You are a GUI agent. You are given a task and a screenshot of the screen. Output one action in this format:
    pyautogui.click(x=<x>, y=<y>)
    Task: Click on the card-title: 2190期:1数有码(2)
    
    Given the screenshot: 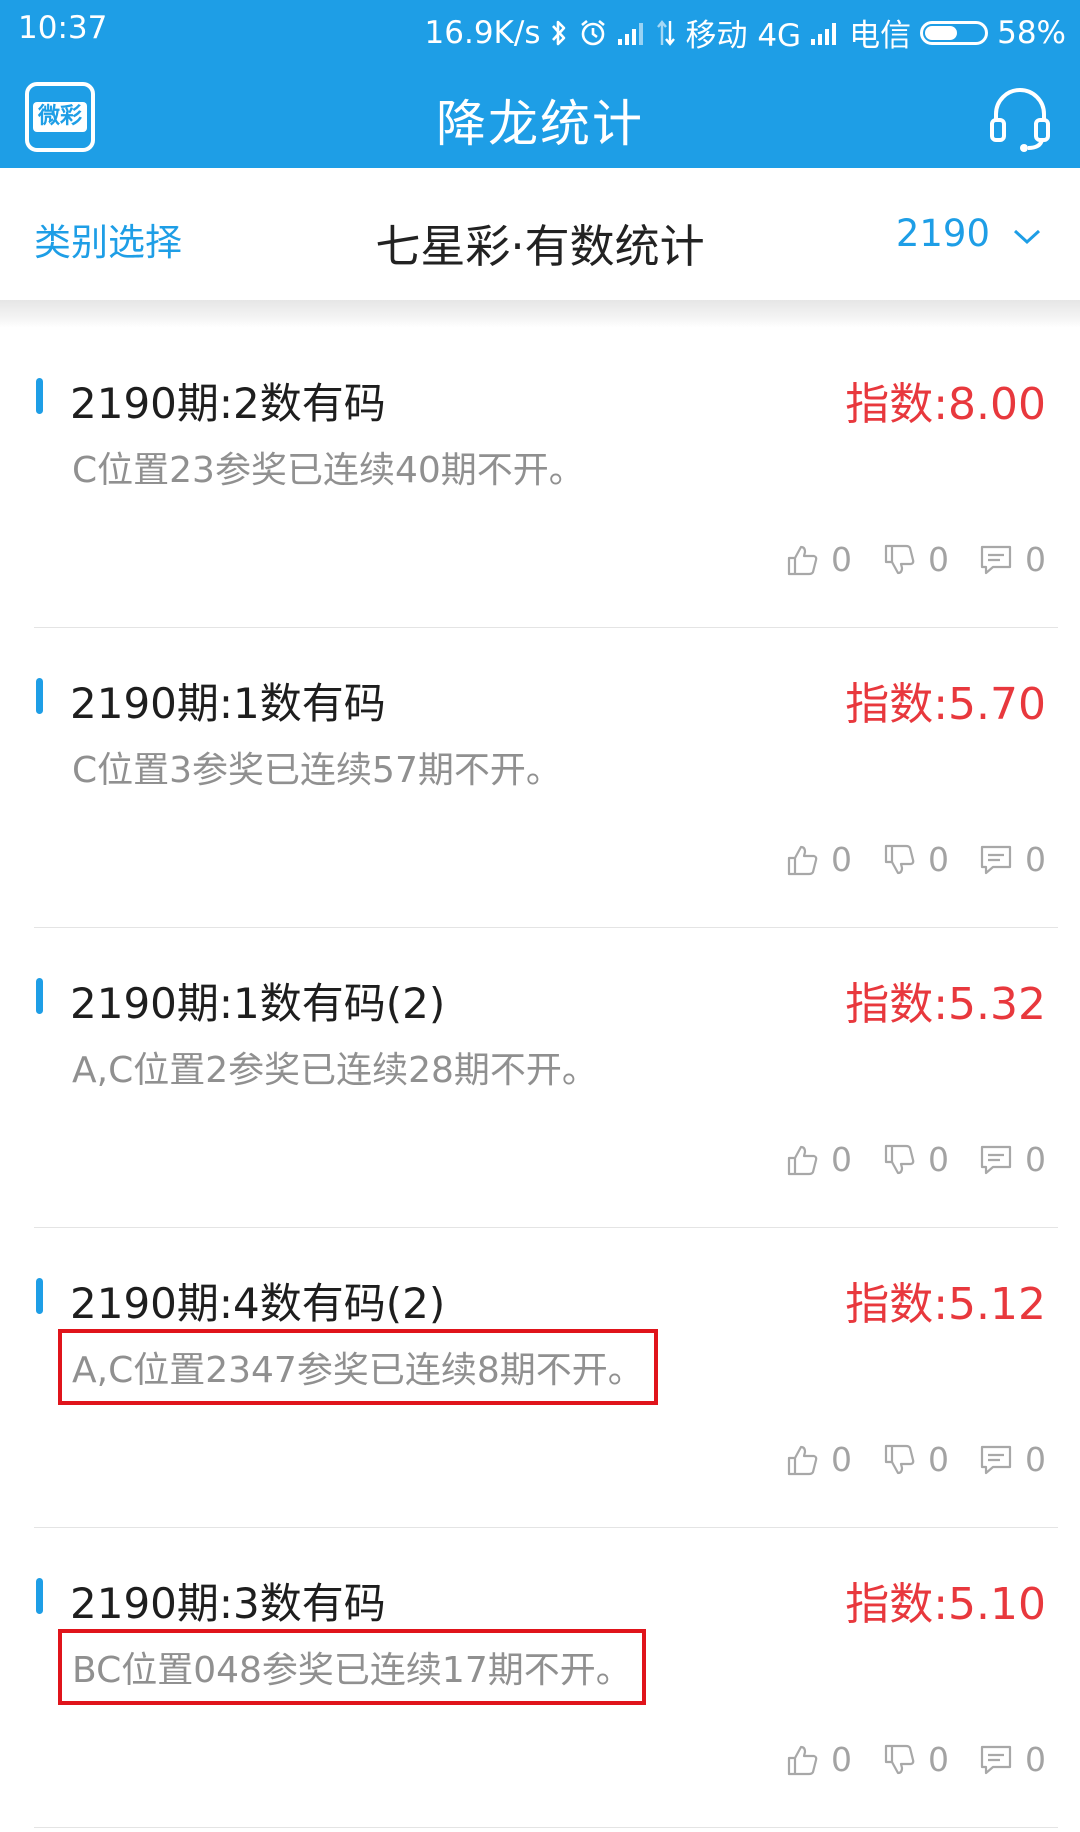 What is the action you would take?
    pyautogui.click(x=258, y=1003)
    